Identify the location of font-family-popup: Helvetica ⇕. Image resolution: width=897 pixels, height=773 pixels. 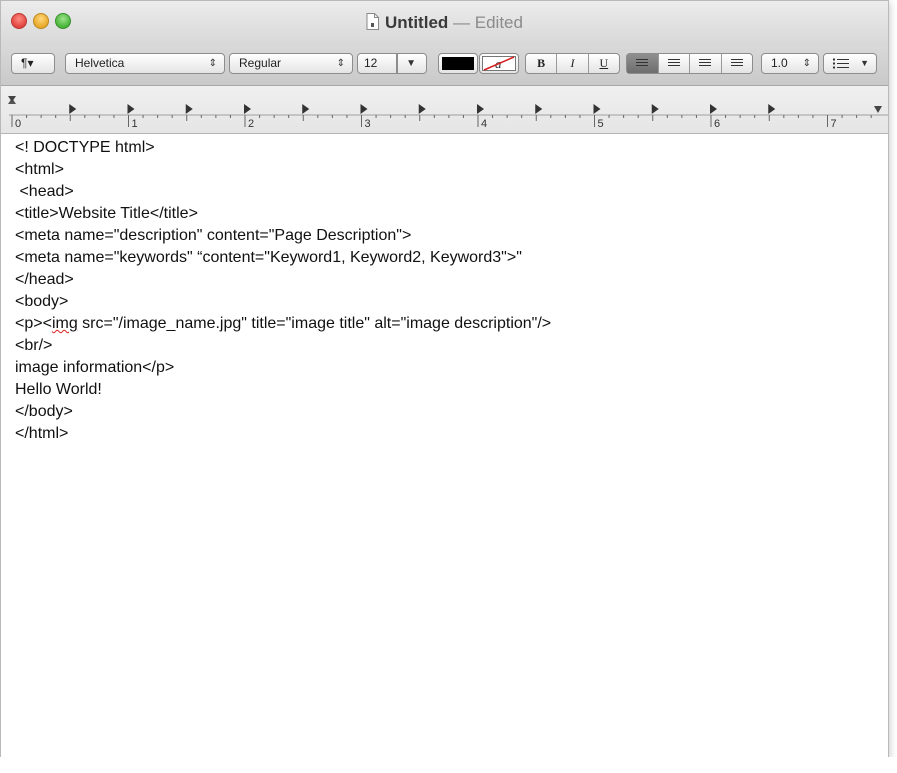
(145, 63).